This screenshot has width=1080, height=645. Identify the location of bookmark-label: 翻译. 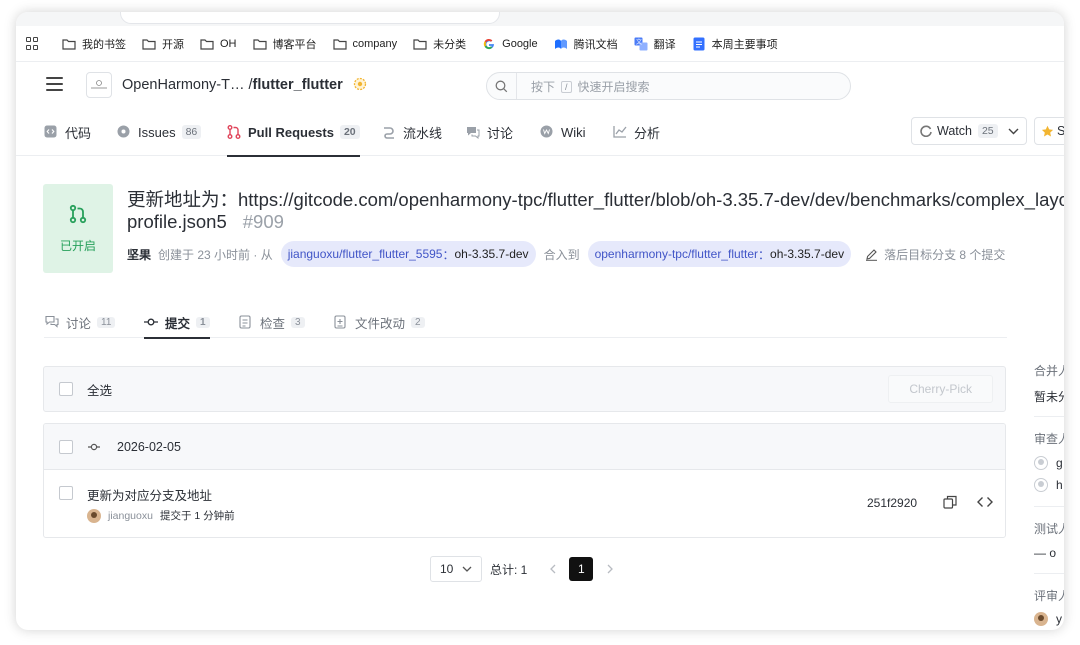
(664, 44).